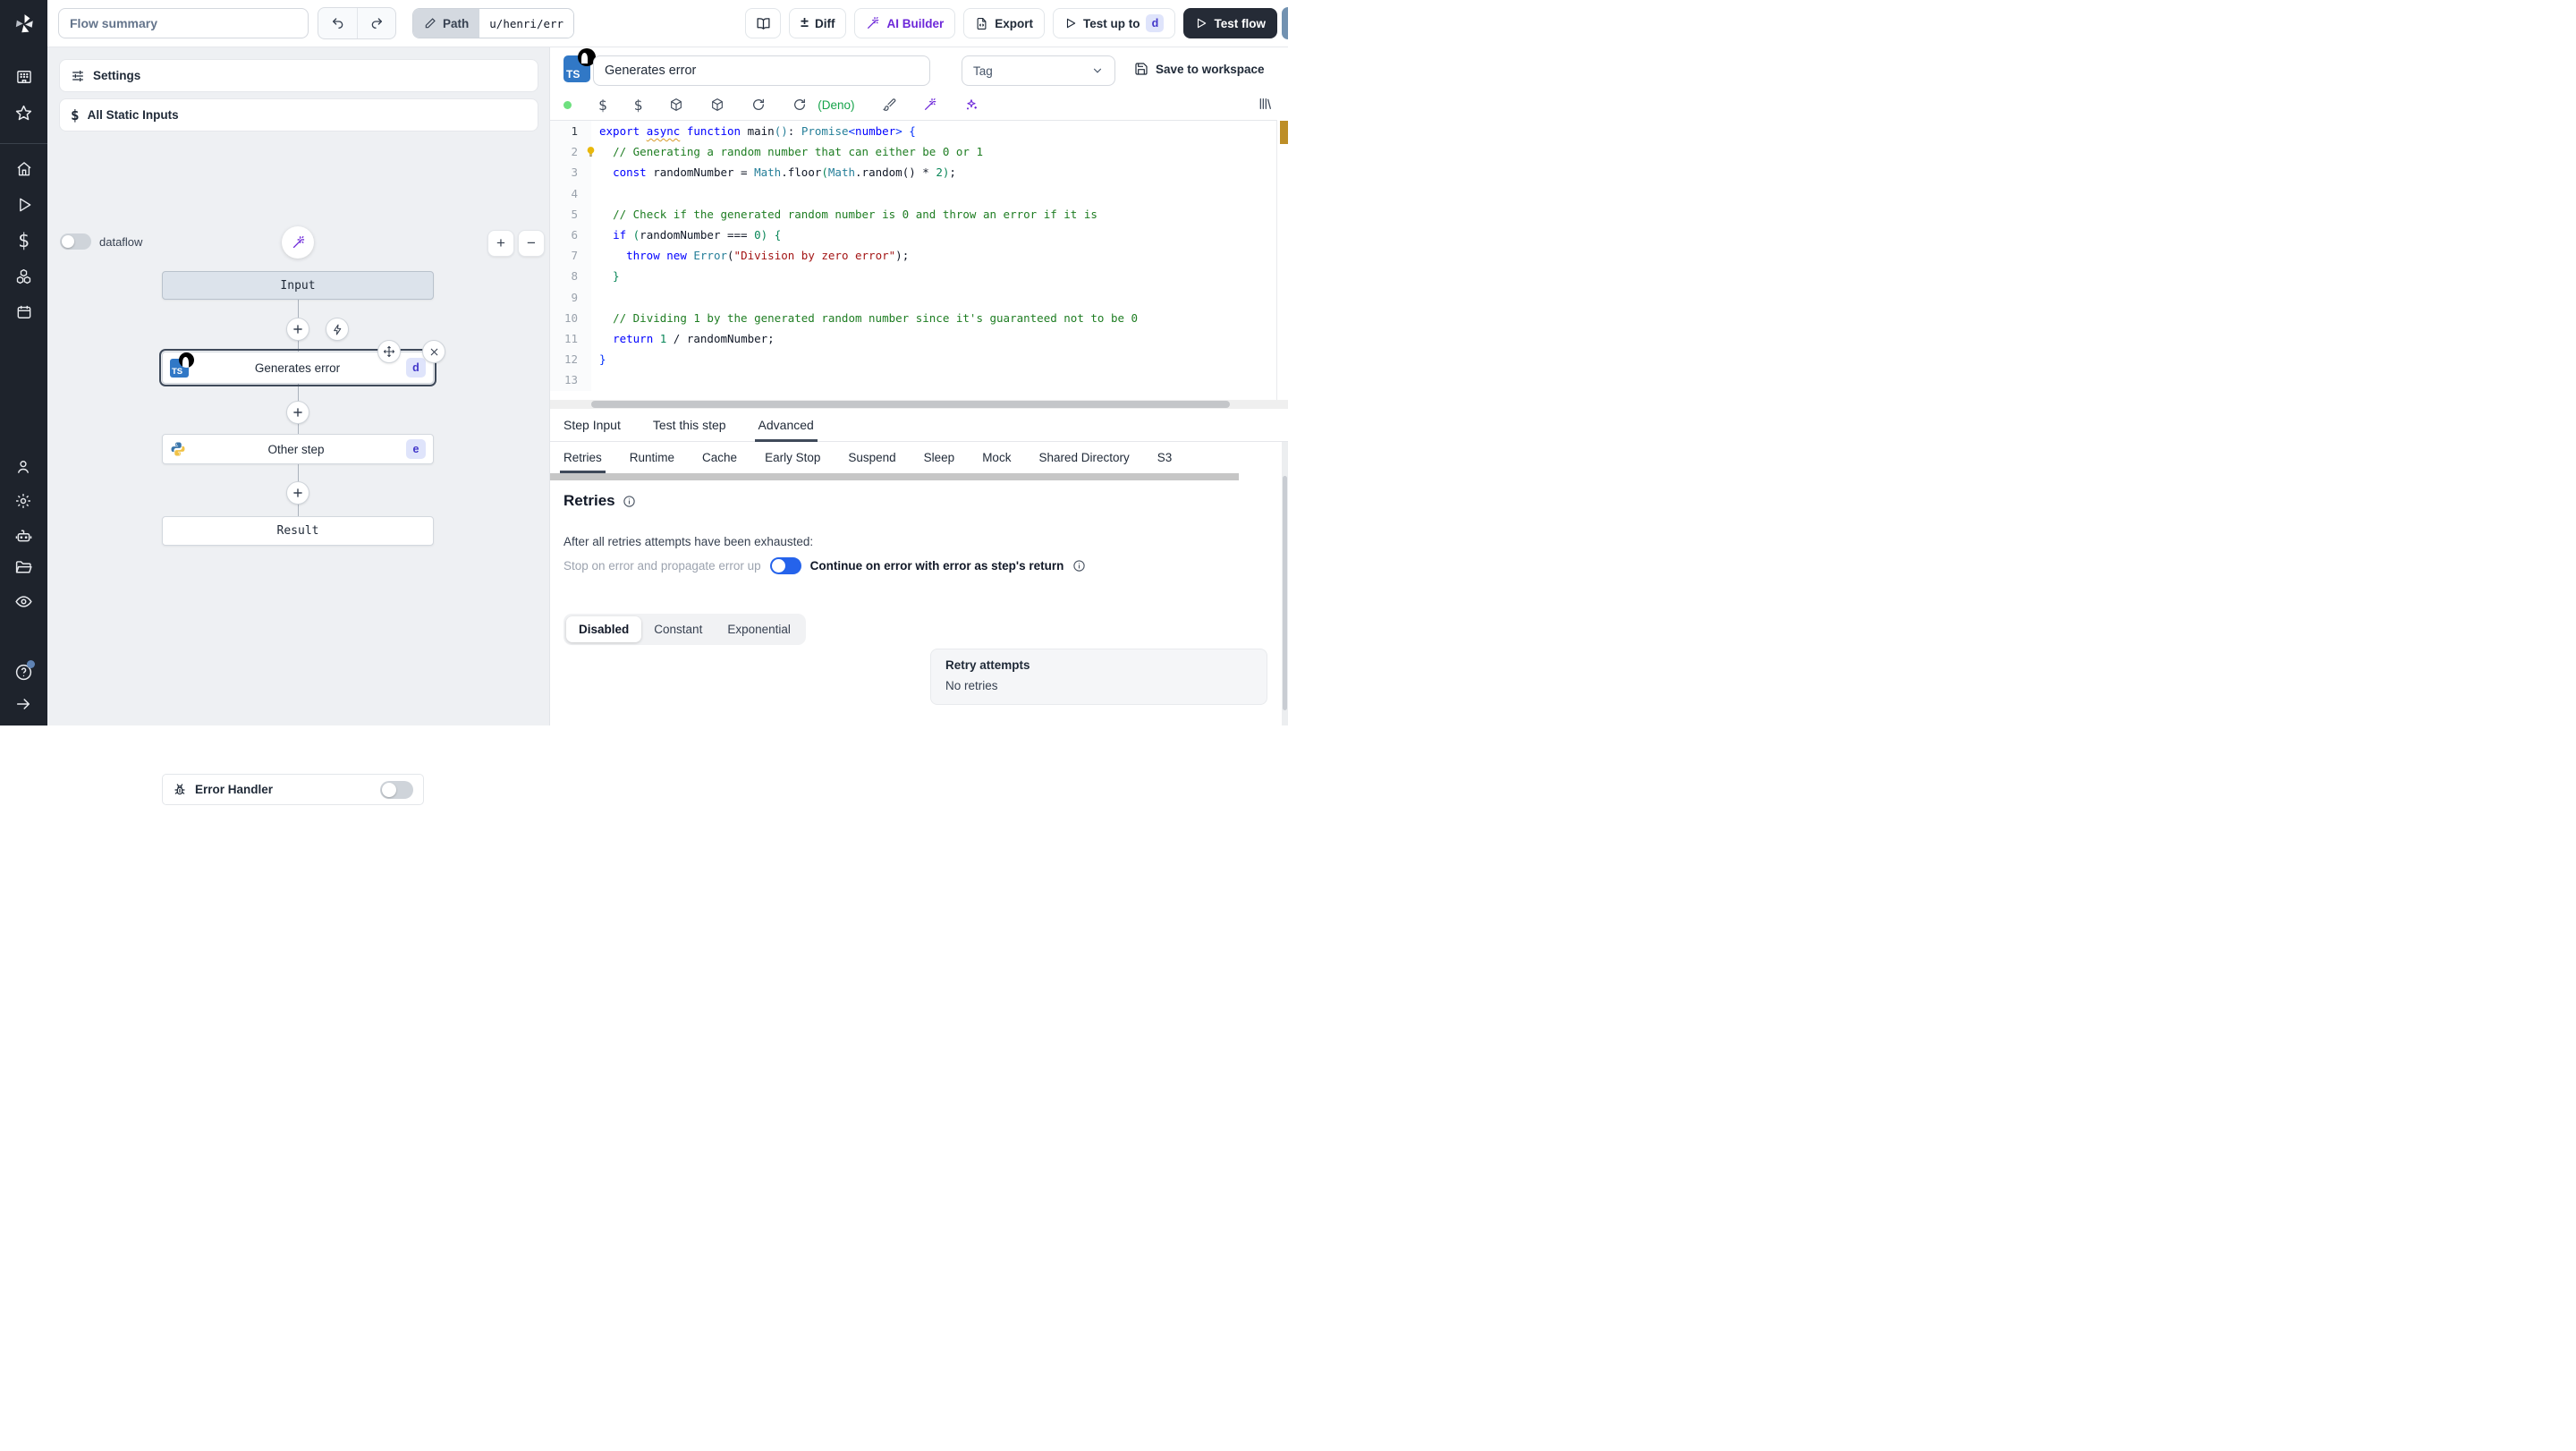  Describe the element at coordinates (23, 704) in the screenshot. I see `collapse-arrow-icon` at that location.